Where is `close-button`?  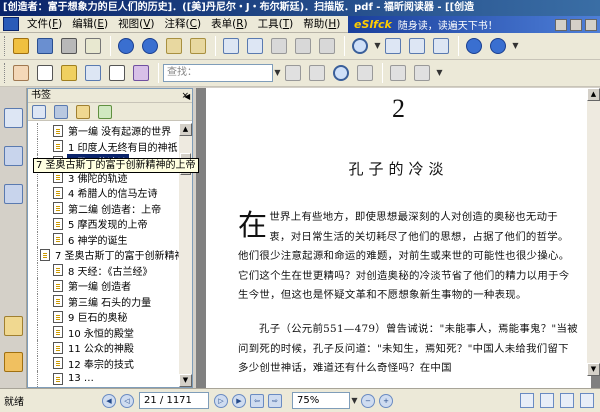 close-button is located at coordinates (591, 24).